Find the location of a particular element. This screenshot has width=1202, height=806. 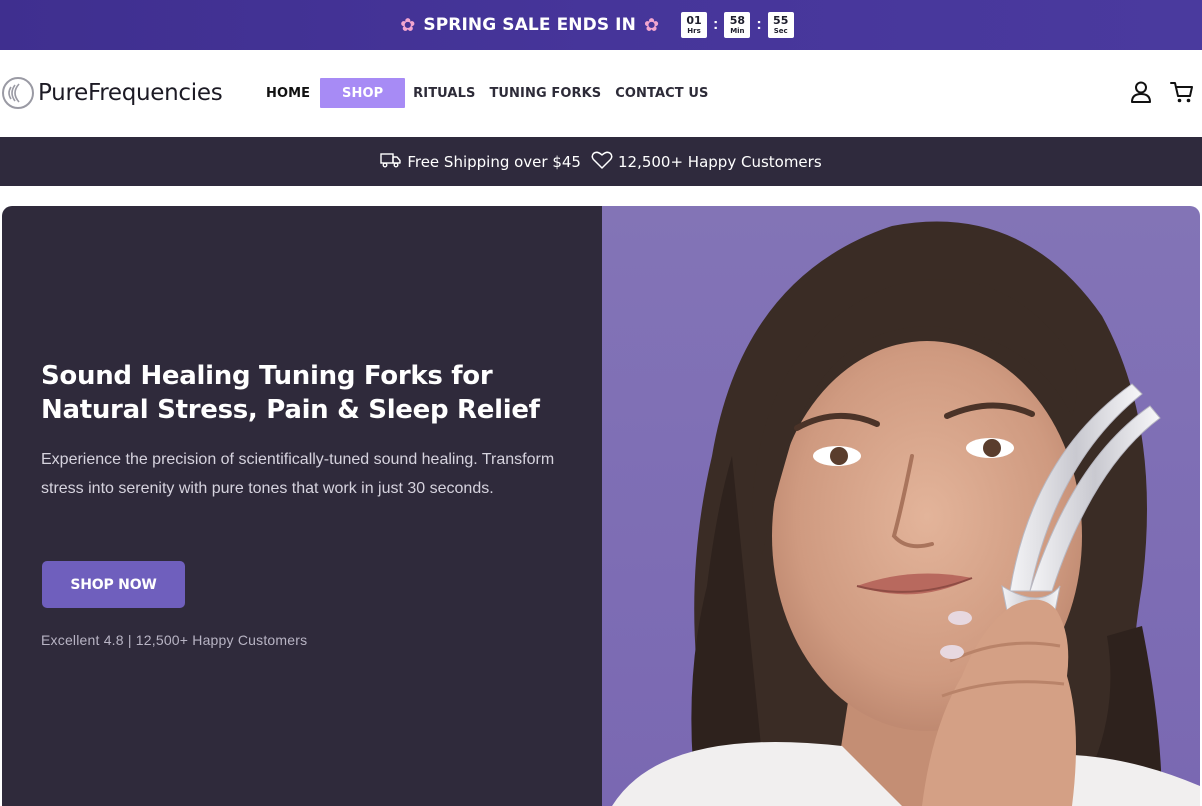

cart-icon is located at coordinates (1182, 94).